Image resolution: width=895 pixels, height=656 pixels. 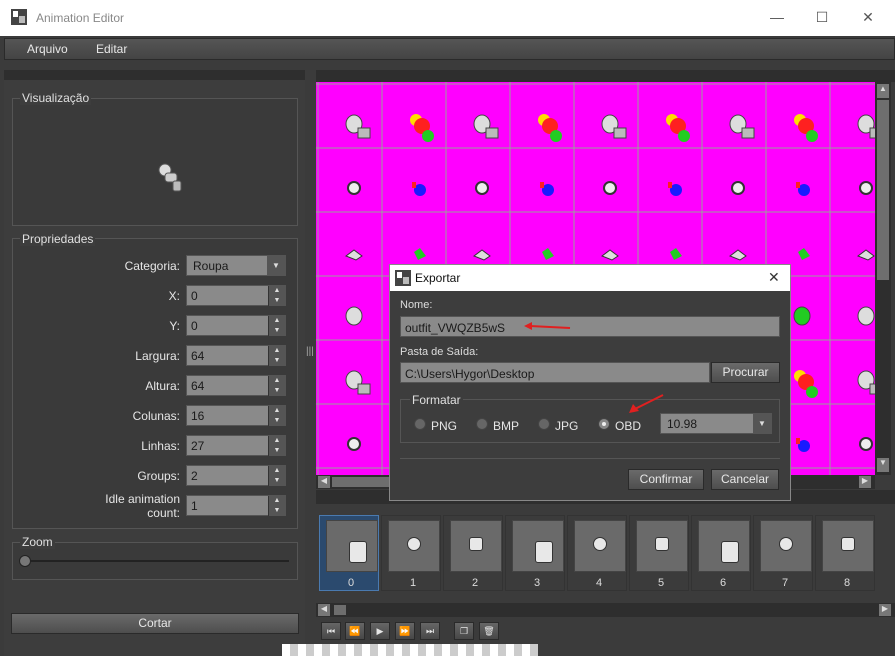 I want to click on scroll-up-icon: ▲, so click(x=883, y=91).